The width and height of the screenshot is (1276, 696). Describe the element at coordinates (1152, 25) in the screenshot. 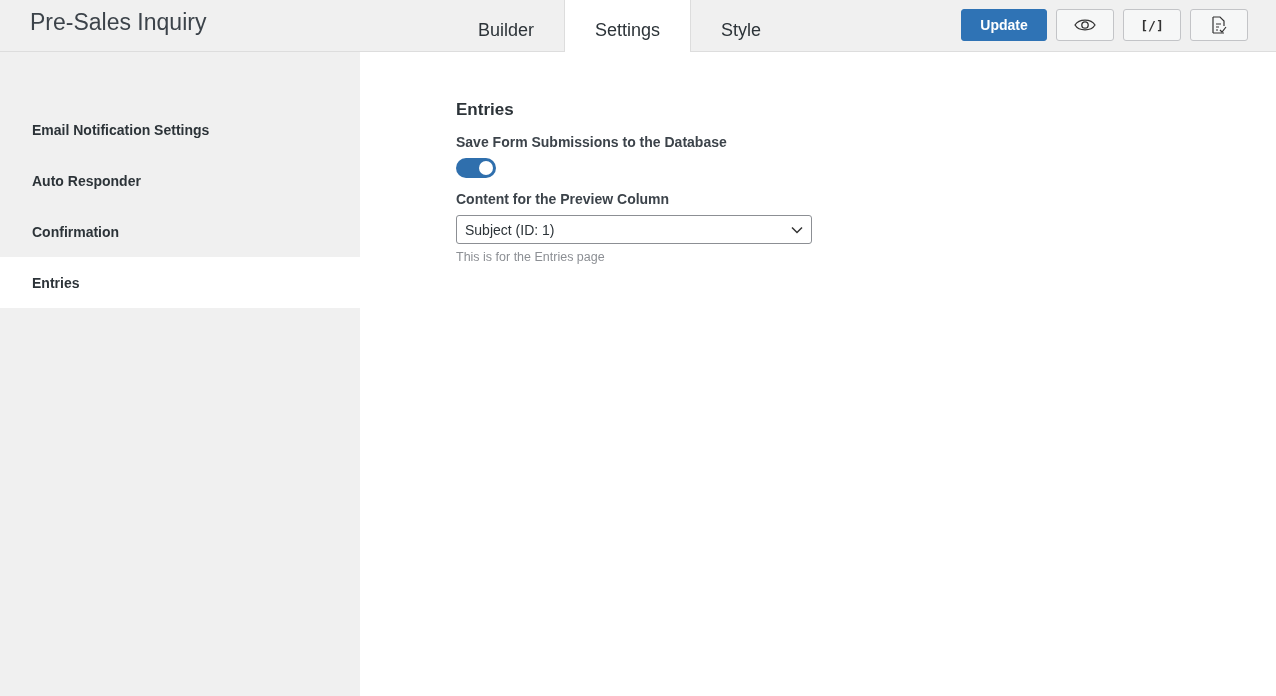

I see `embed-code-button: [/]` at that location.